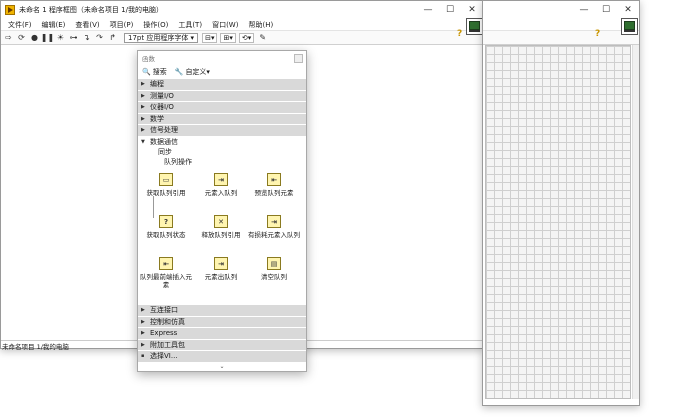  What do you see at coordinates (628, 10) in the screenshot?
I see `fp-close-button: ✕` at bounding box center [628, 10].